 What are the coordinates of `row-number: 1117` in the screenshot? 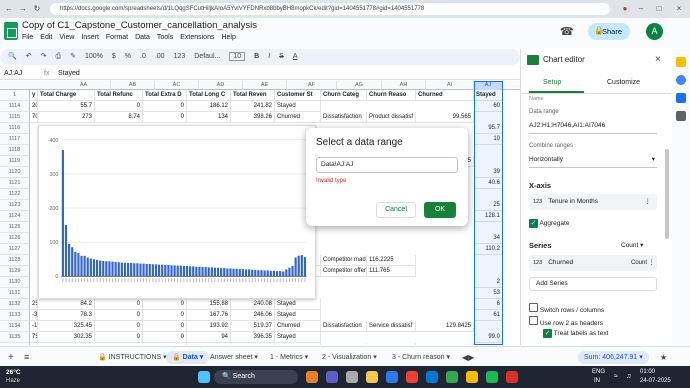 It's located at (15, 139).